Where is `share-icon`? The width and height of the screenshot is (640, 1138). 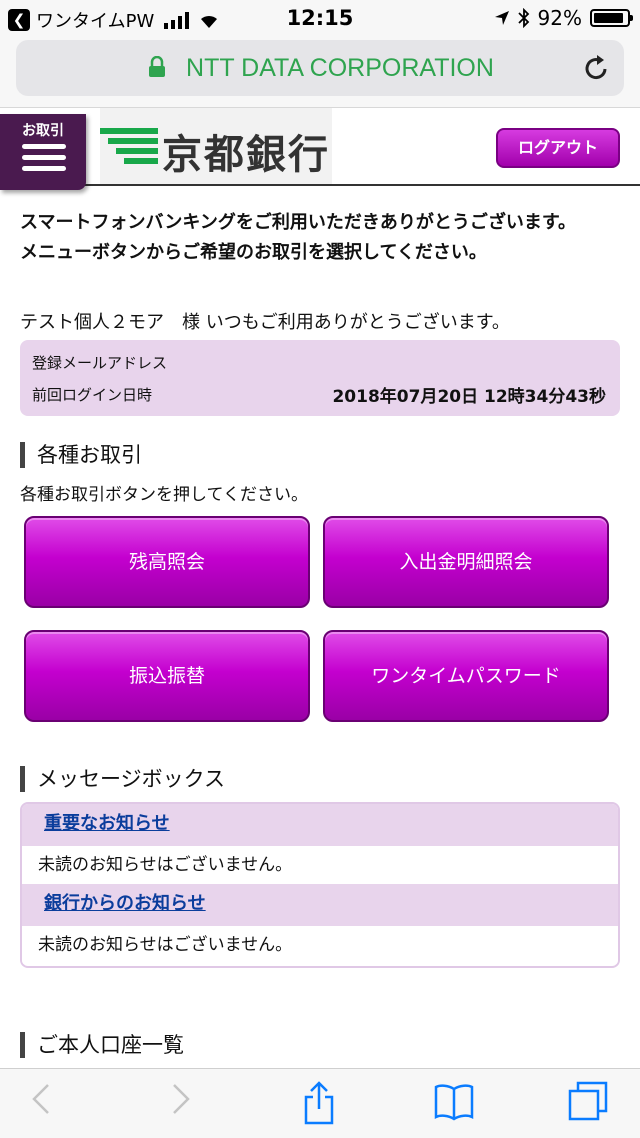
share-icon is located at coordinates (319, 1103).